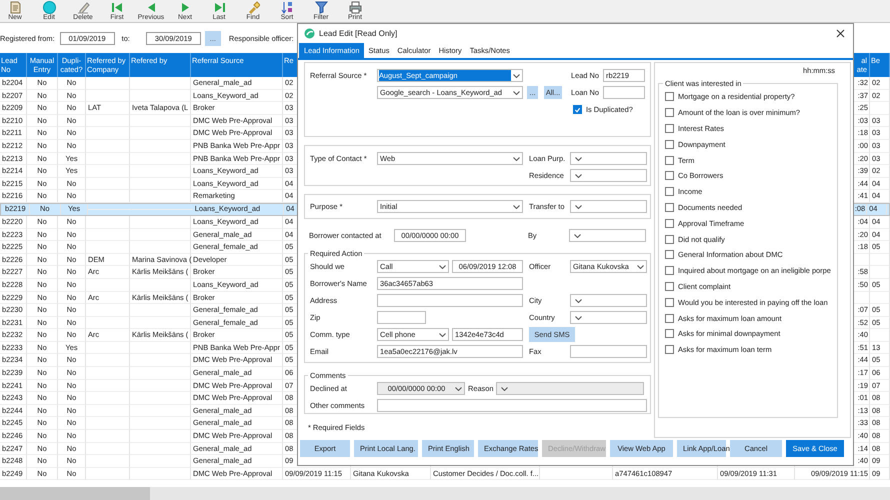 The width and height of the screenshot is (890, 500). I want to click on skip-back-icon, so click(117, 7).